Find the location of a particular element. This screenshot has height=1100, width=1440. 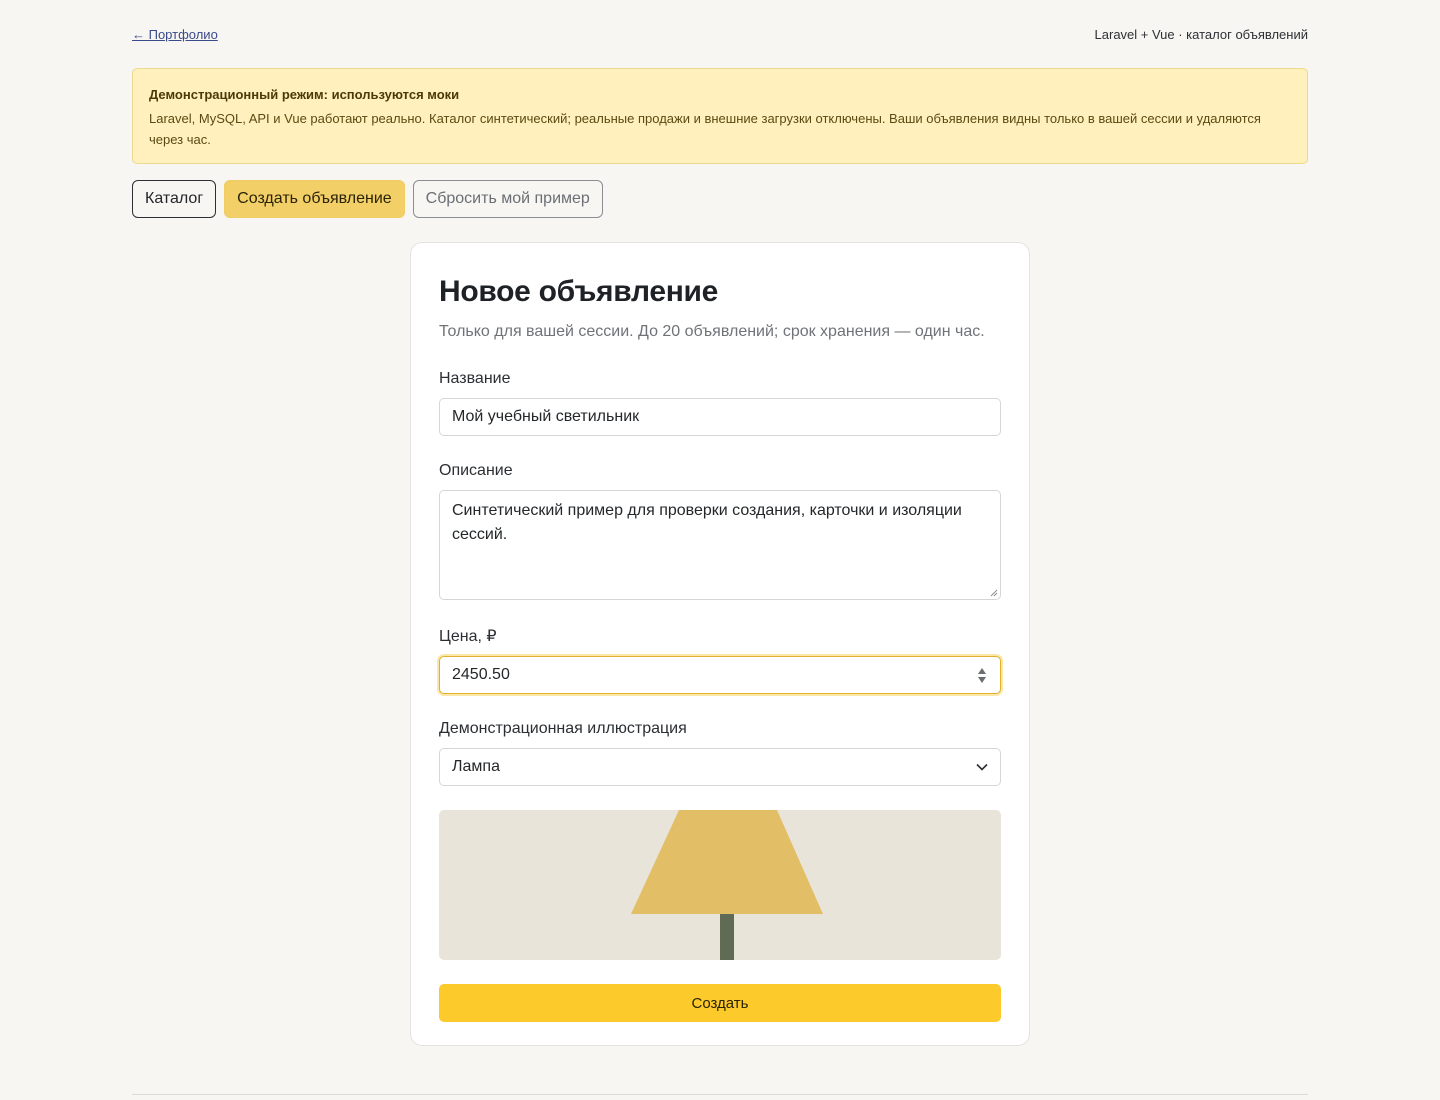

resize-grip-icon is located at coordinates (994, 593).